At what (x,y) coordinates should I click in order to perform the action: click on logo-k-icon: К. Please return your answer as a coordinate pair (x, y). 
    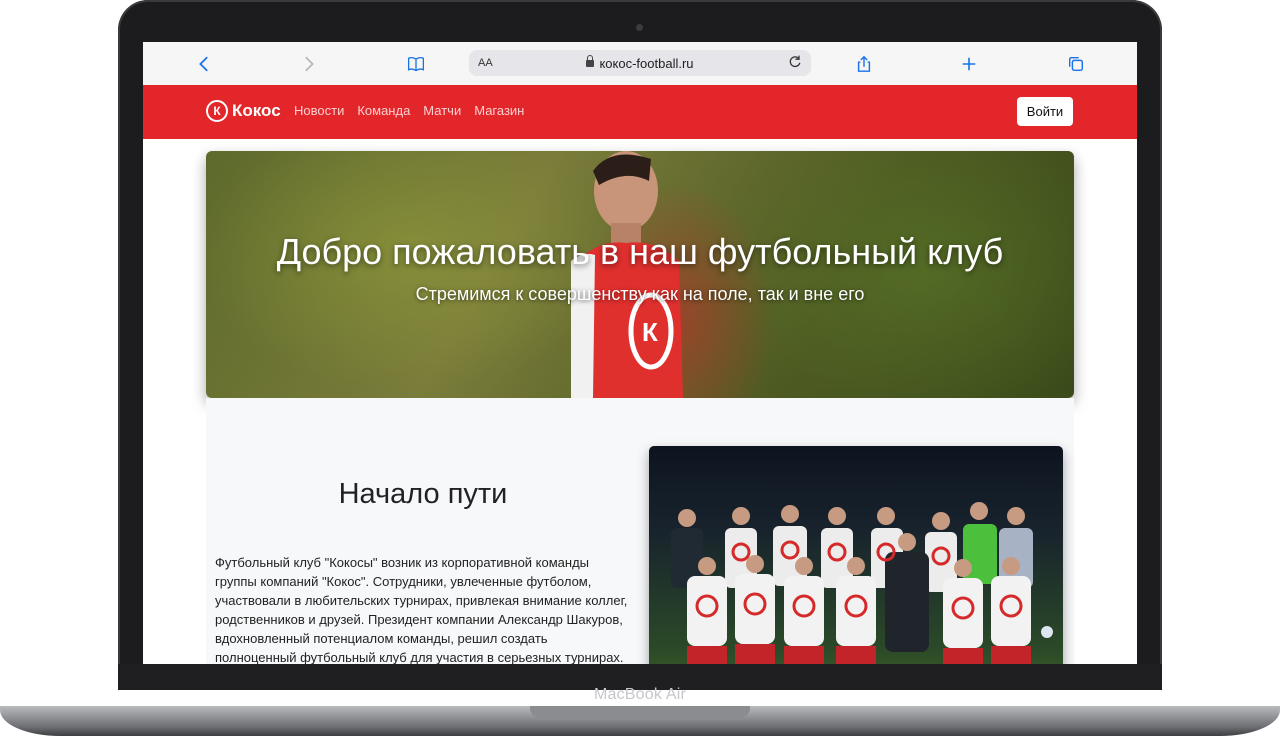
    Looking at the image, I should click on (217, 111).